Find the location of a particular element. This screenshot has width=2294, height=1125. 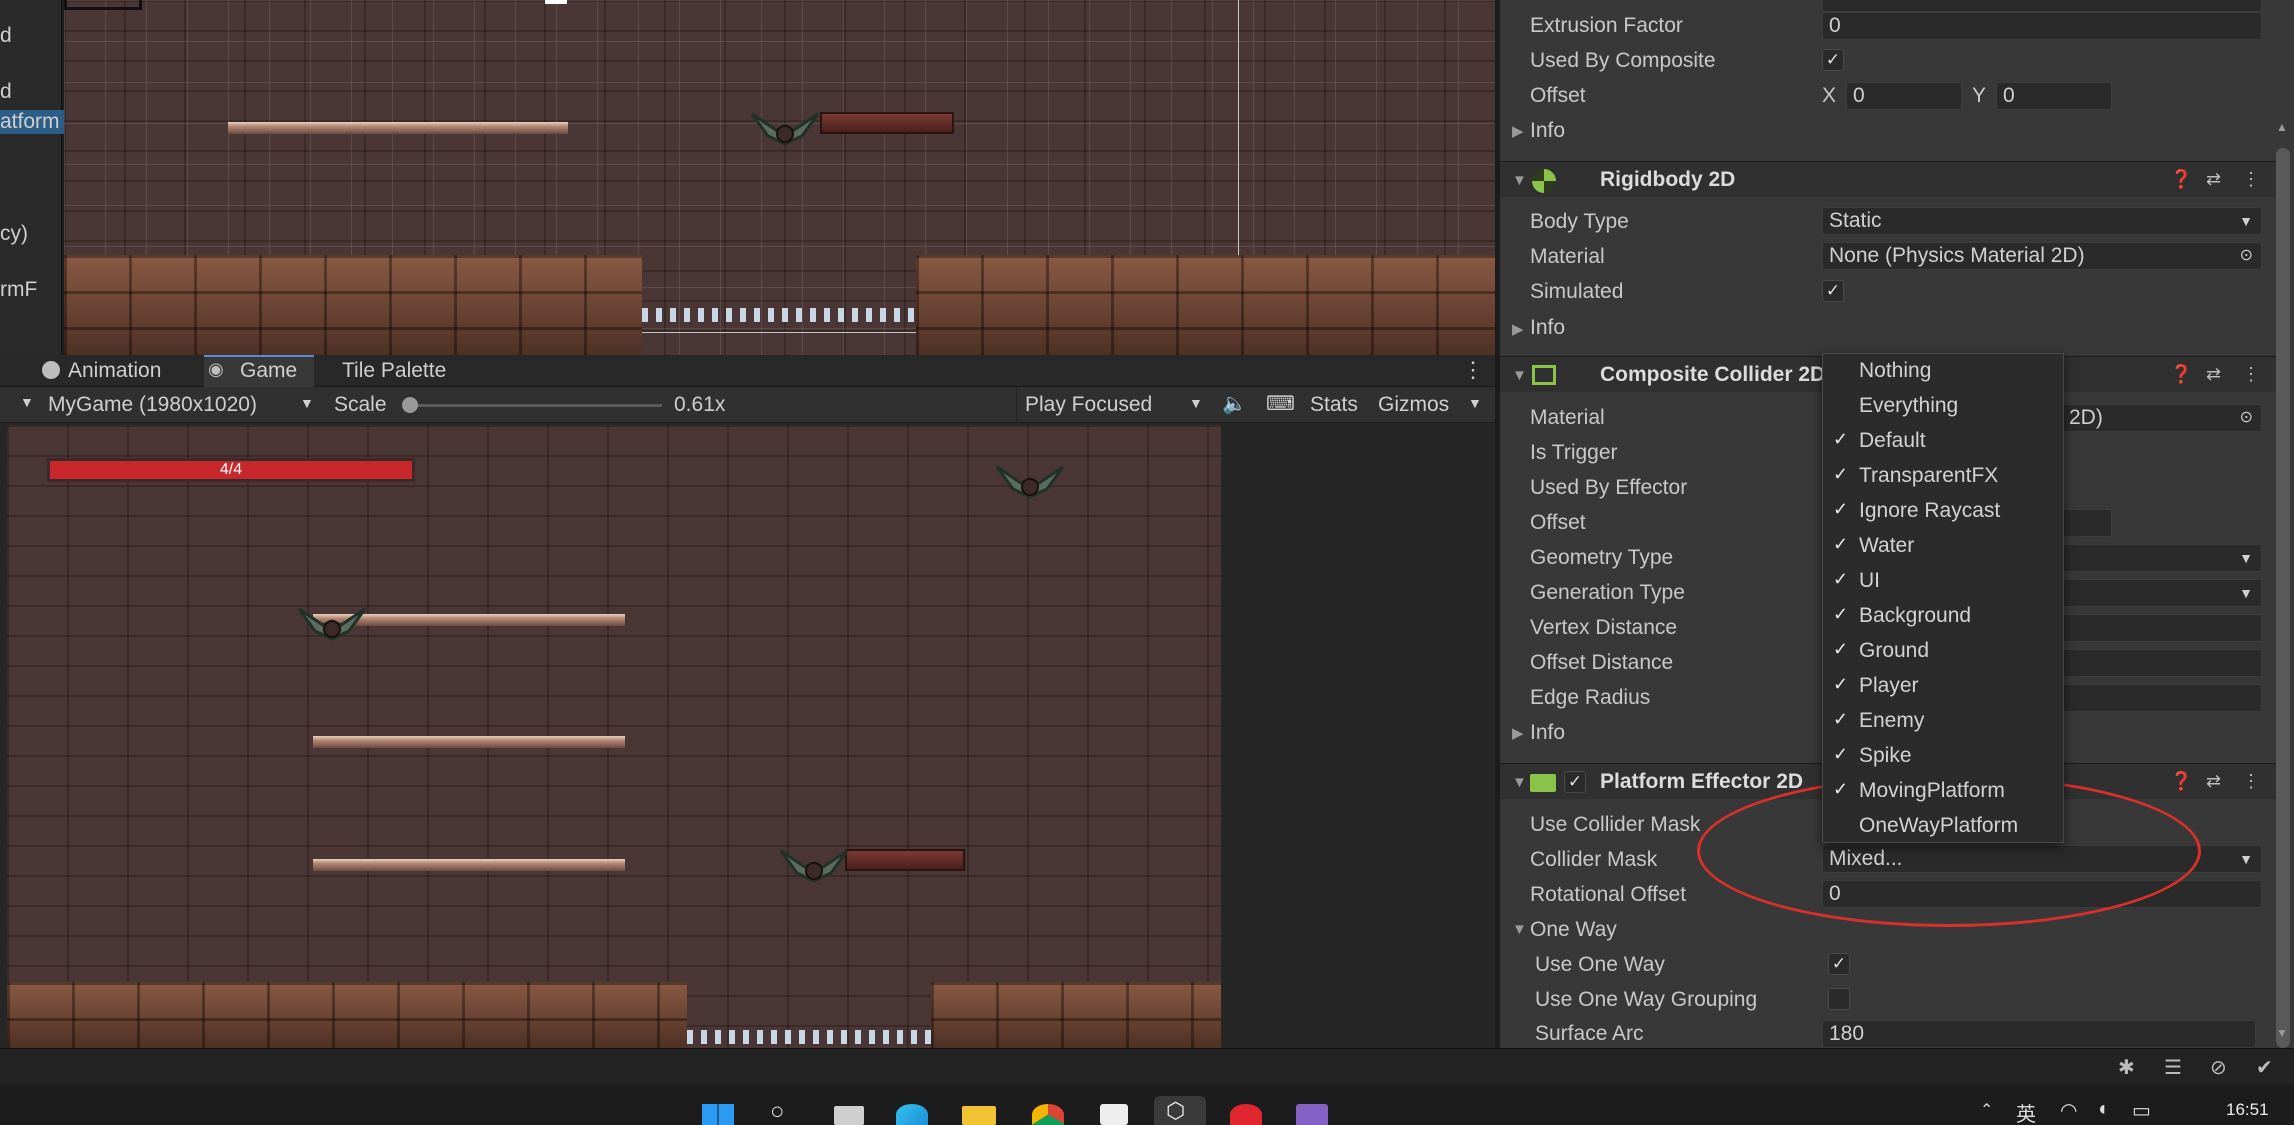

offset-x-field: 0 is located at coordinates (1904, 96).